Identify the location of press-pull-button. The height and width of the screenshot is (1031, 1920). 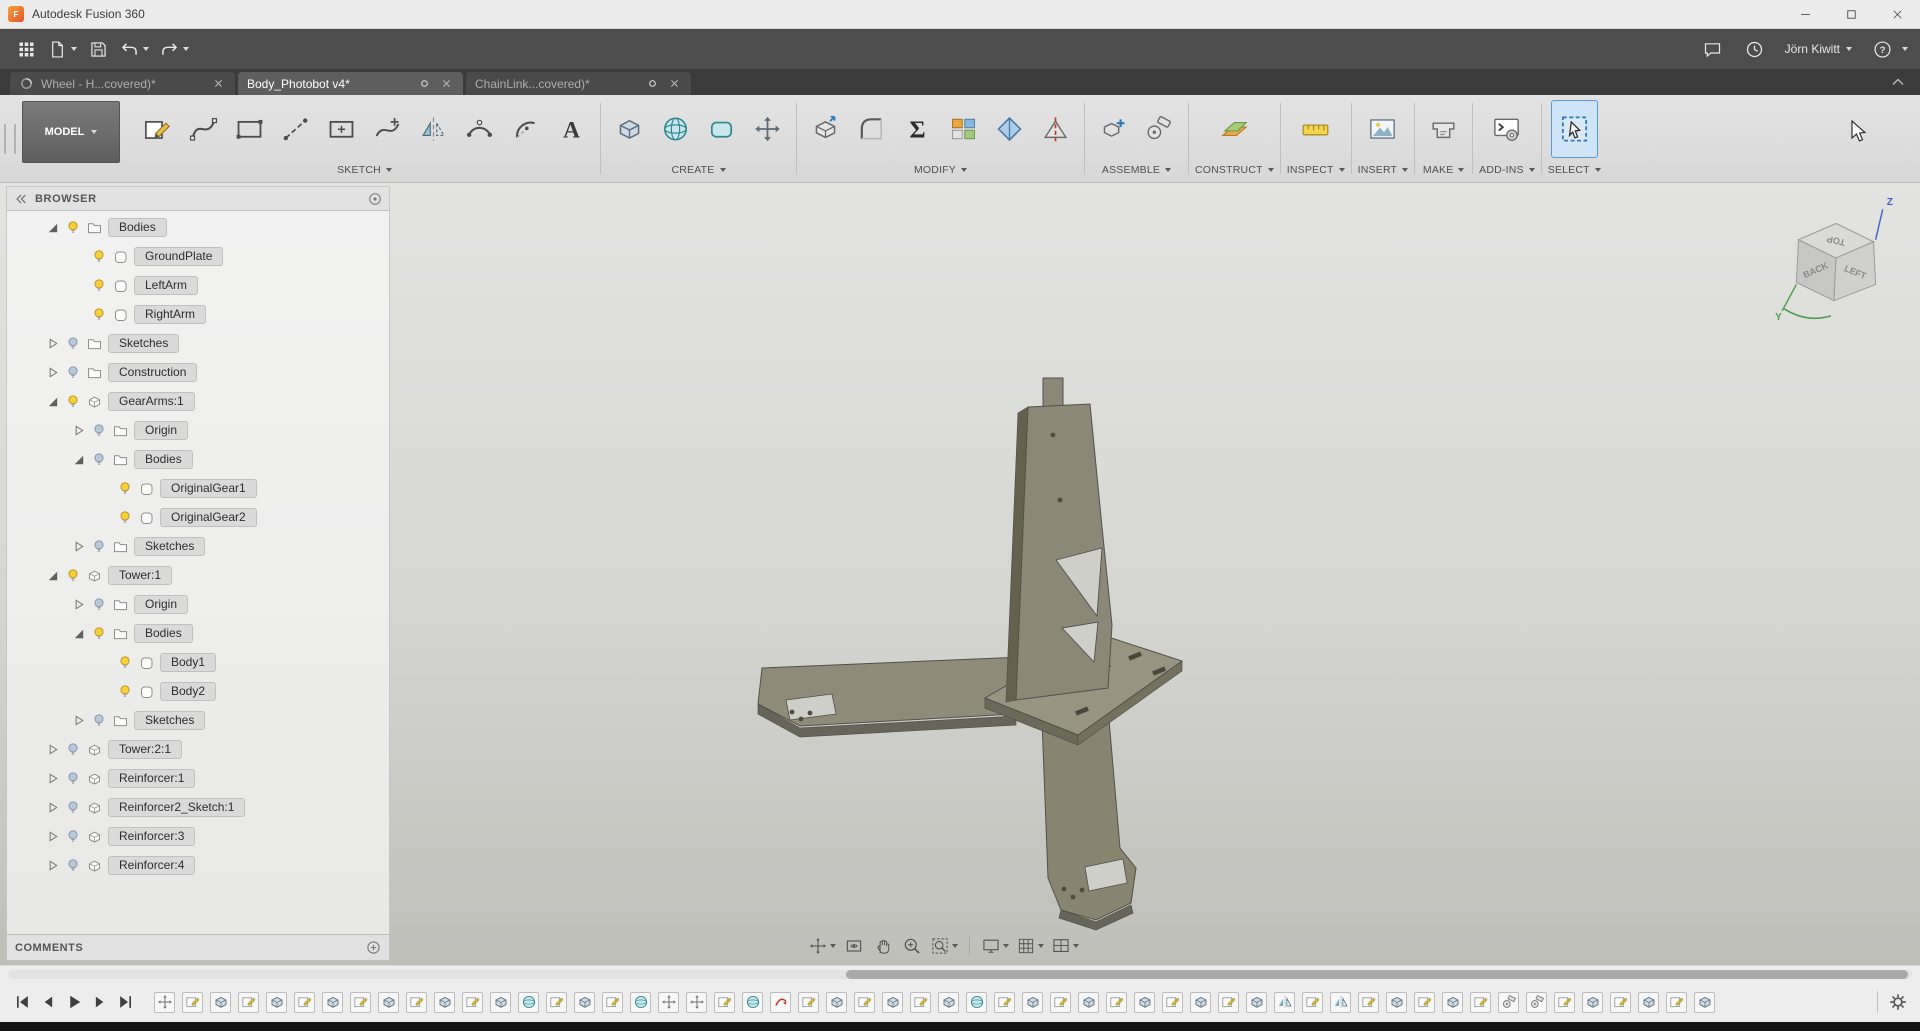
(825, 129).